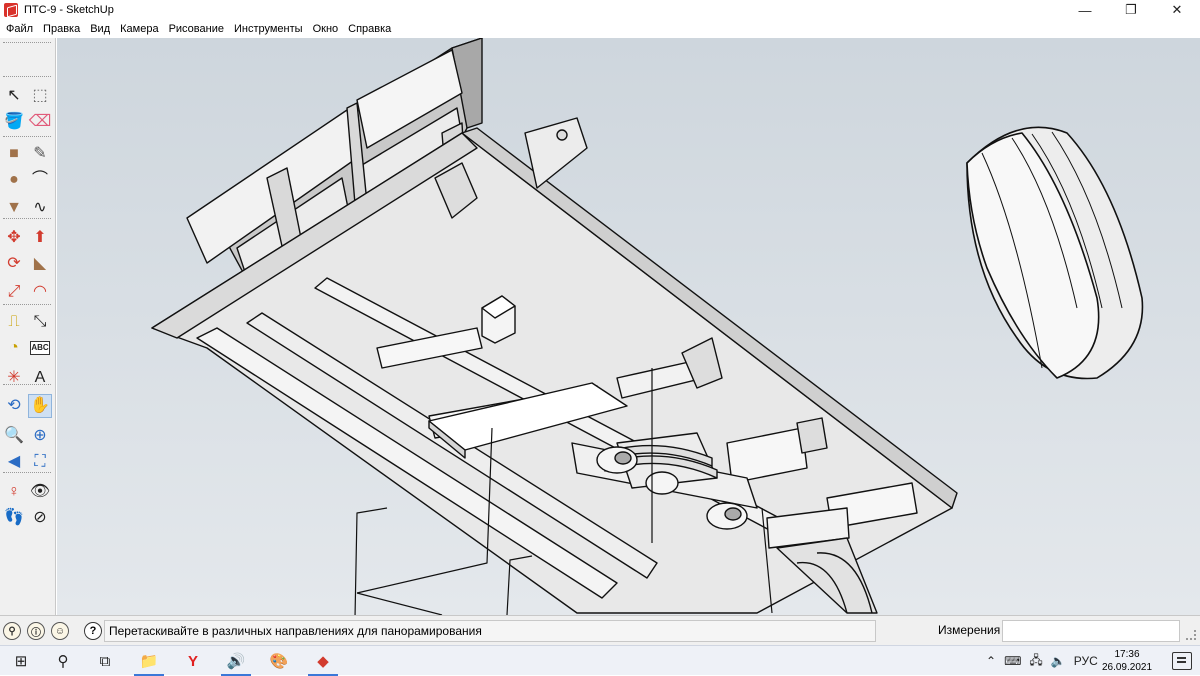 The image size is (1200, 676). I want to click on previous-view-icon: ◀, so click(14, 462).